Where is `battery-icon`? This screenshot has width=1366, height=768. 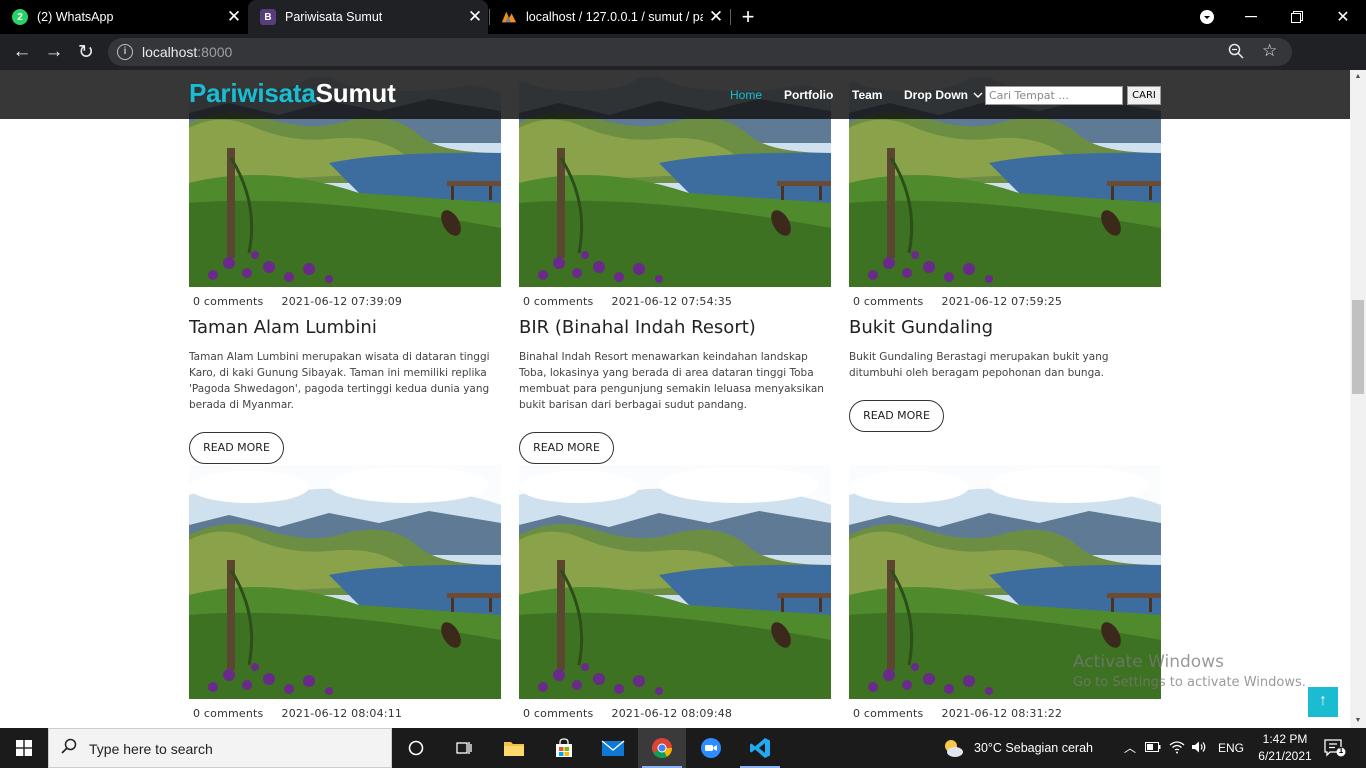
battery-icon is located at coordinates (1153, 748).